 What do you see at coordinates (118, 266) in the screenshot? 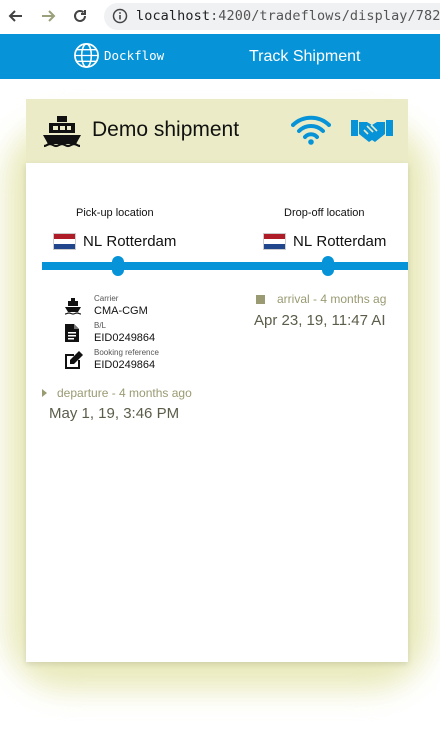
I see `pickup-marker` at bounding box center [118, 266].